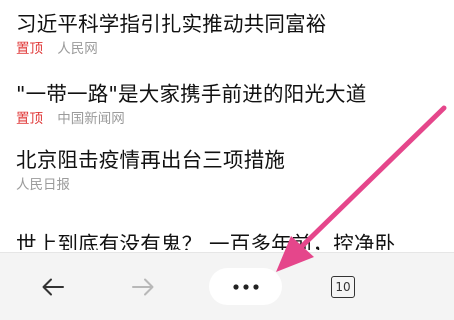 The width and height of the screenshot is (454, 320). Describe the element at coordinates (230, 49) in the screenshot. I see `news-meta: 置顶 人民网` at that location.